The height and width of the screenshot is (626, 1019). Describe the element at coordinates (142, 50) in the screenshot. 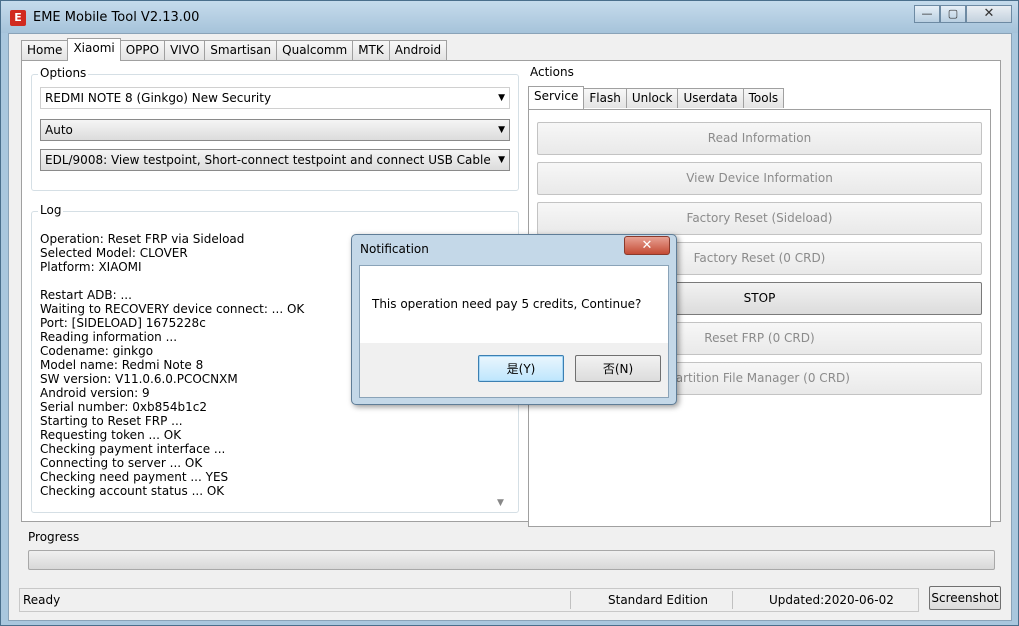

I see `tab-oppo: OPPO` at that location.